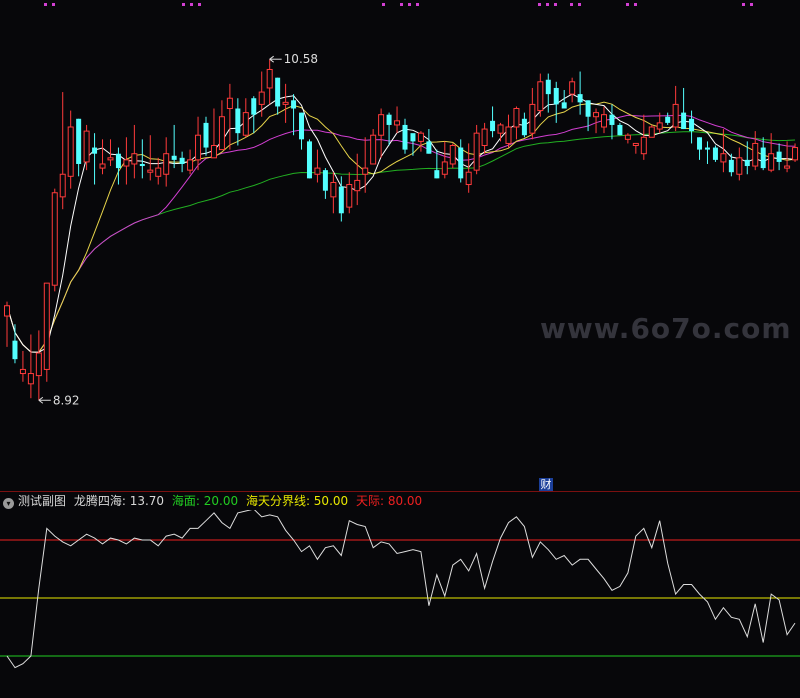  What do you see at coordinates (42, 501) in the screenshot?
I see `indicator-title: 测试副图` at bounding box center [42, 501].